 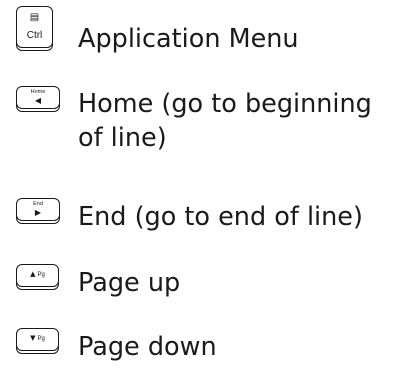 I want to click on menu-icon: ▤, so click(x=34, y=17).